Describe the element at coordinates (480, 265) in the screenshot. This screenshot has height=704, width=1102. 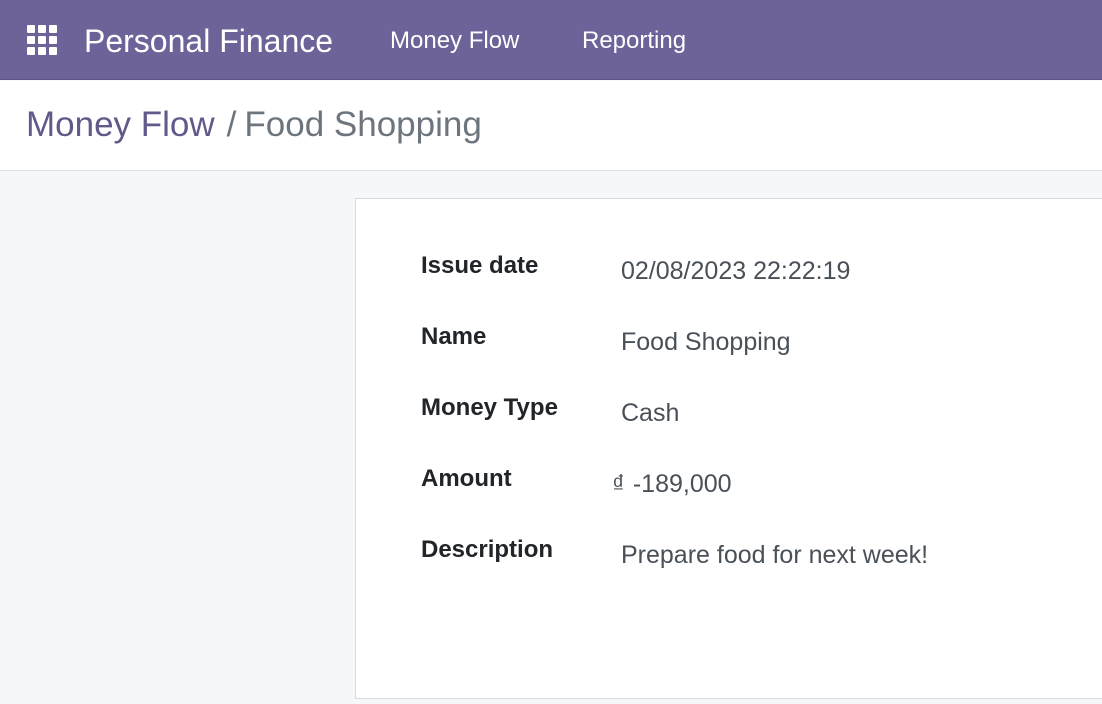
I see `issue-date-label: Issue date` at that location.